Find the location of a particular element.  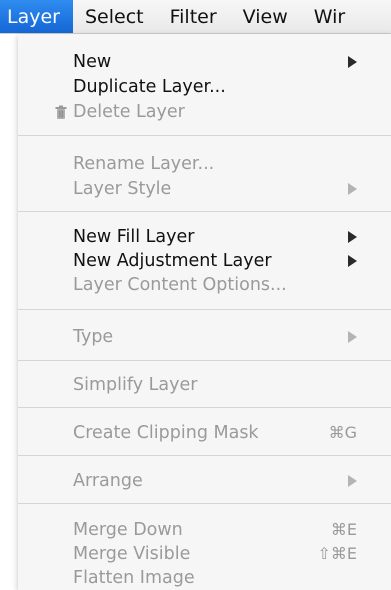

menu-item-new-fill-layer: New Fill Layer is located at coordinates (204, 236).